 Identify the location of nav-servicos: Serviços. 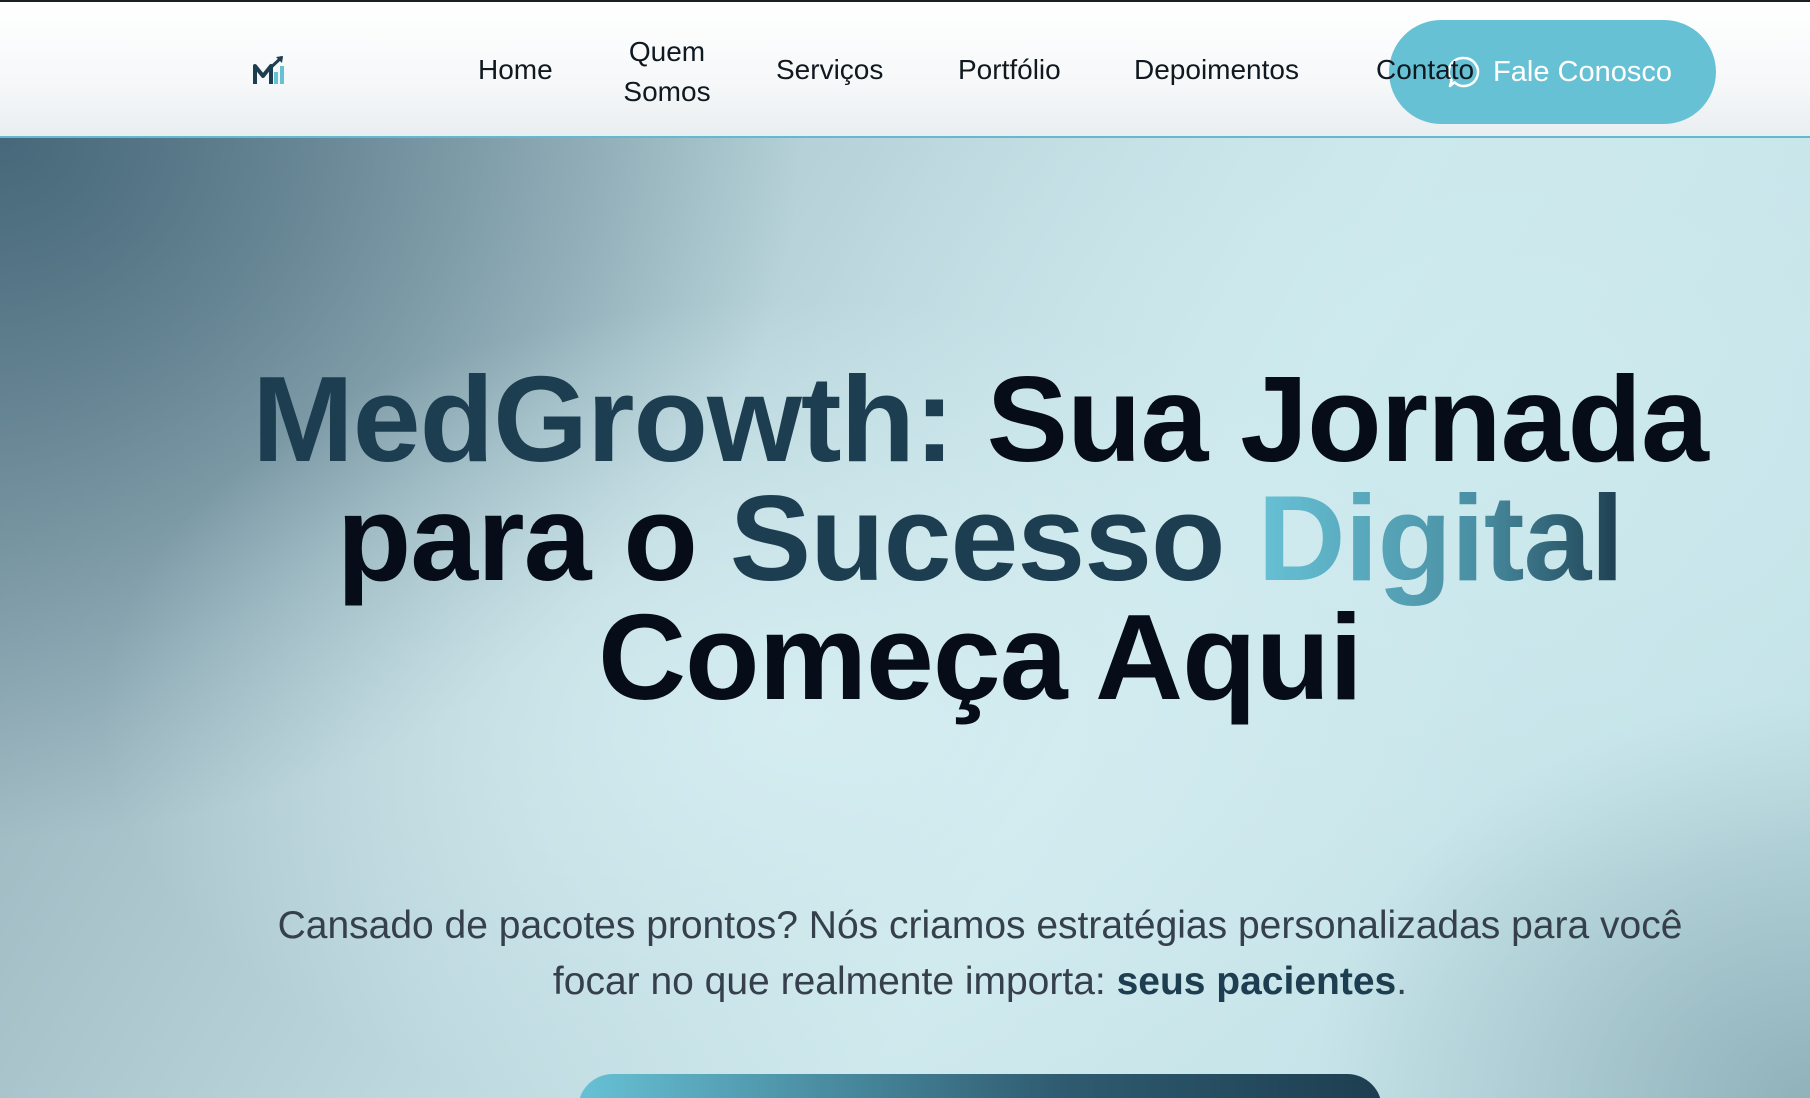
(829, 70).